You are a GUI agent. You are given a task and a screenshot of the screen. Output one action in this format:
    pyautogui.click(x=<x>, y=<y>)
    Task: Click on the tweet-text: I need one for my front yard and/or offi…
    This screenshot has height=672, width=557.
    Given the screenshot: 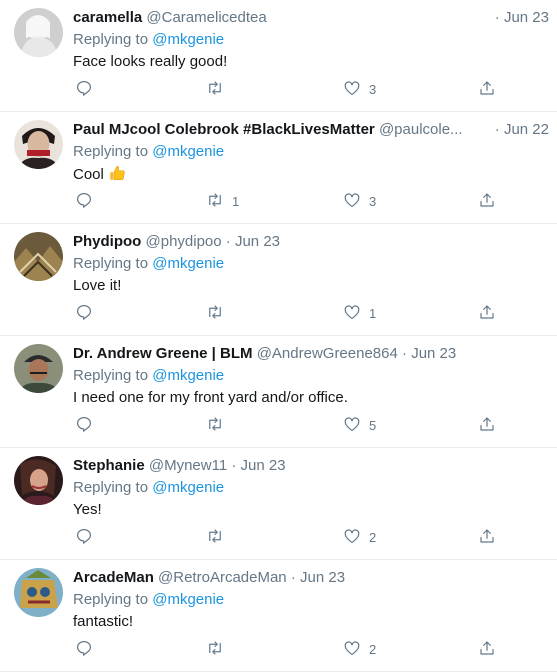 What is the action you would take?
    pyautogui.click(x=210, y=397)
    